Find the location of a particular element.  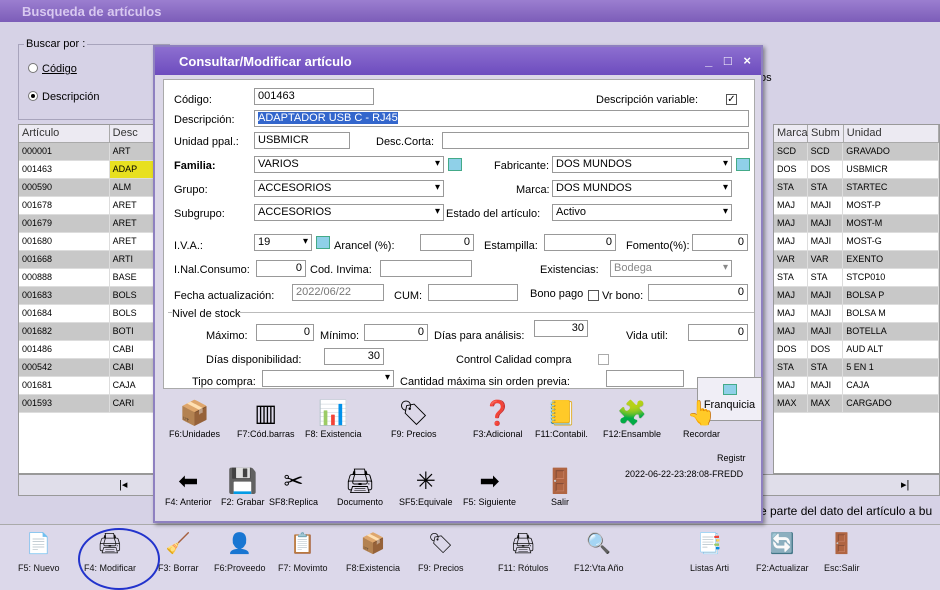

toolbar-button: 🚪 Esc:Salir is located at coordinates (842, 551).